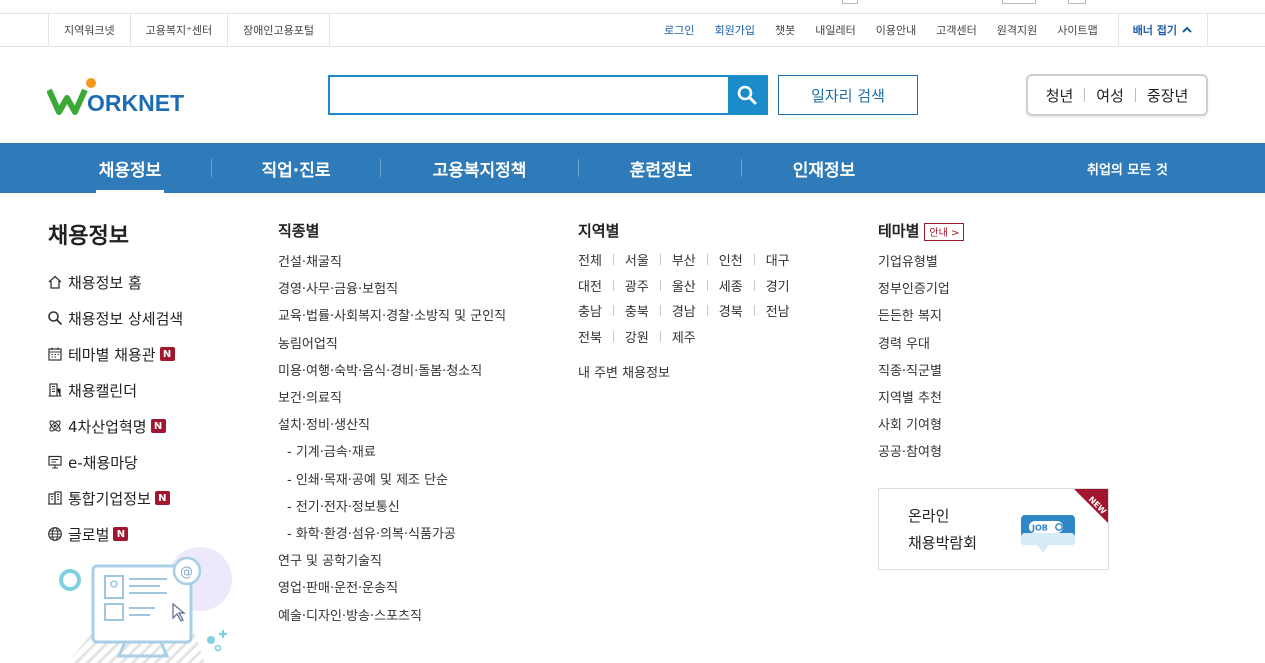  What do you see at coordinates (296, 168) in the screenshot?
I see `nav-tab-career: 직업·진로` at bounding box center [296, 168].